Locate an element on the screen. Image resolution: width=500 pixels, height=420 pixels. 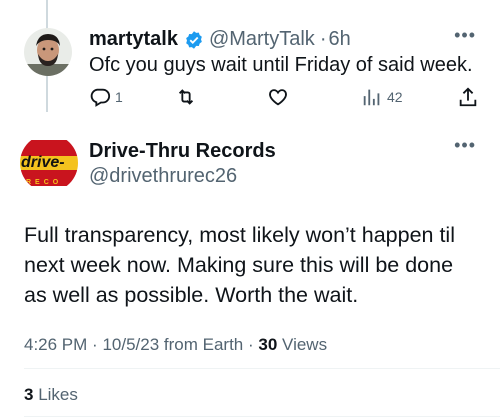
tweet-views-label: Views is located at coordinates (305, 344).